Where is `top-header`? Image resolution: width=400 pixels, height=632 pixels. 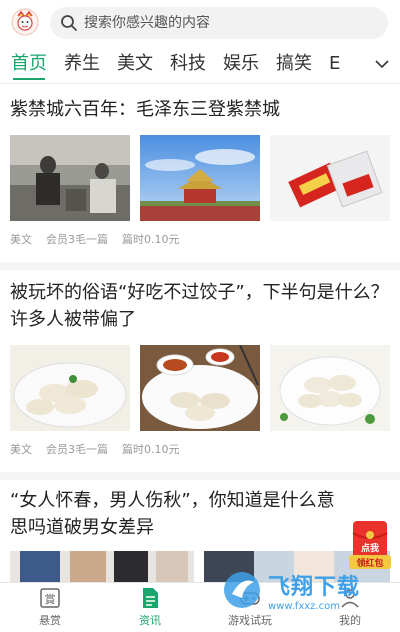
top-header is located at coordinates (200, 22).